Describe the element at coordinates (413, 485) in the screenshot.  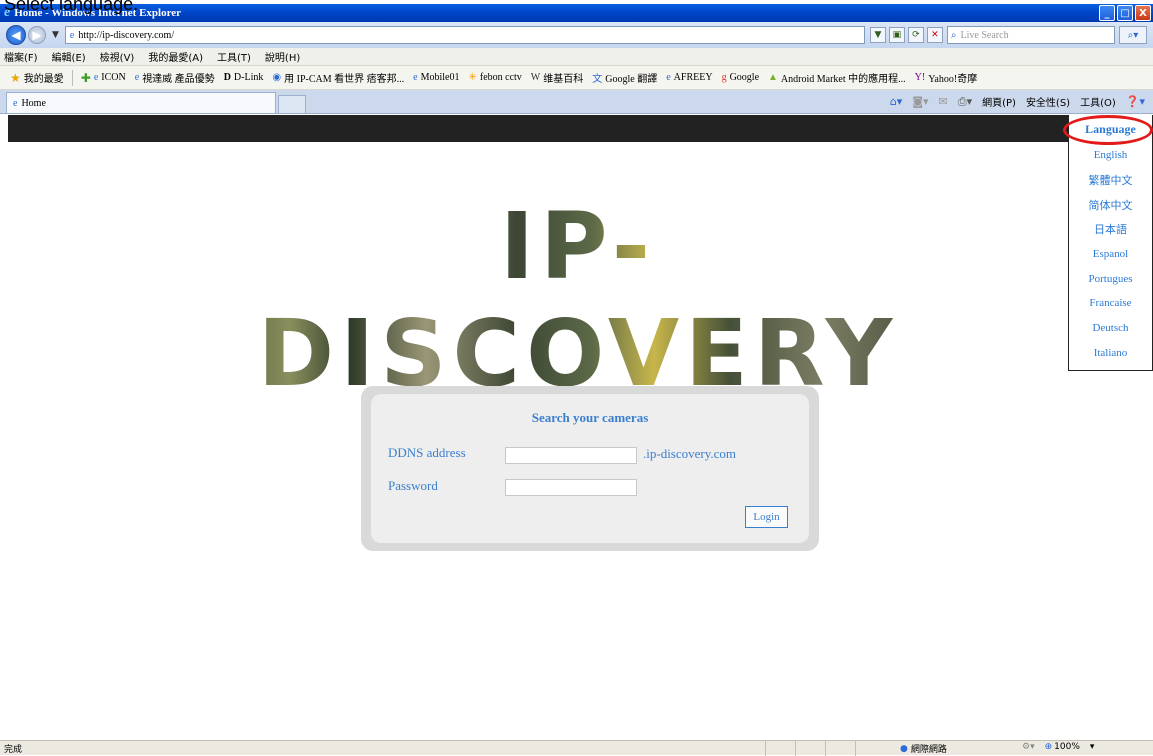
I see `password-label: Password` at that location.